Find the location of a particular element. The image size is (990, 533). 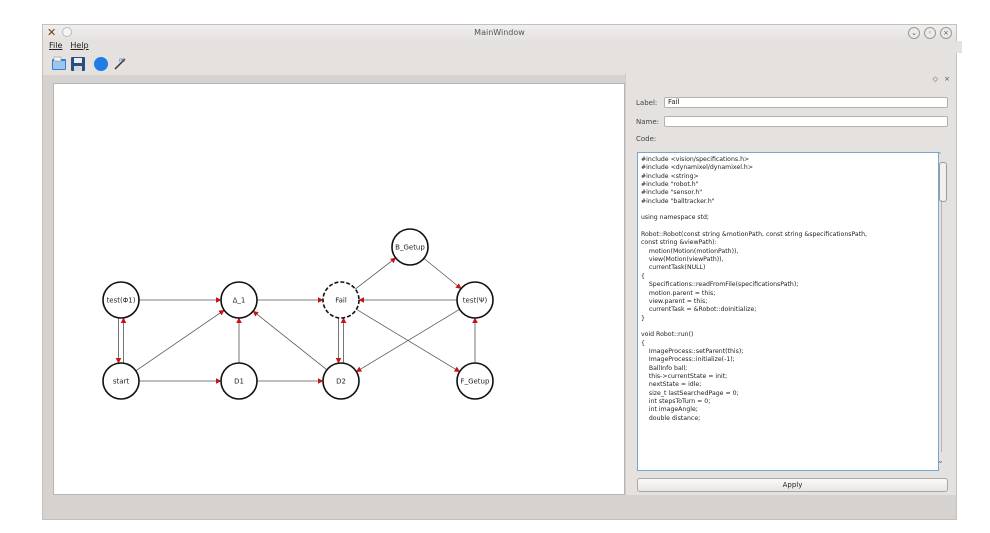

minimize-button: ⌄ is located at coordinates (914, 33).